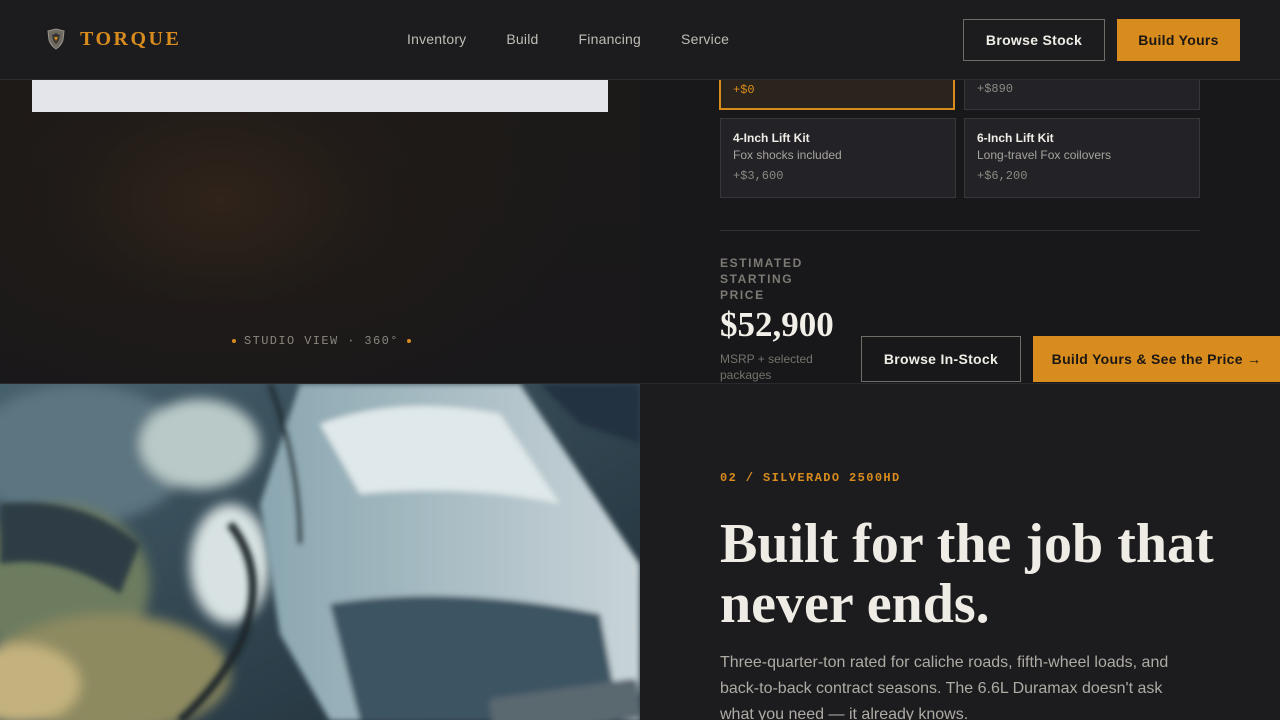 This screenshot has height=720, width=1280. I want to click on nav-item-inventory: Inventory, so click(436, 39).